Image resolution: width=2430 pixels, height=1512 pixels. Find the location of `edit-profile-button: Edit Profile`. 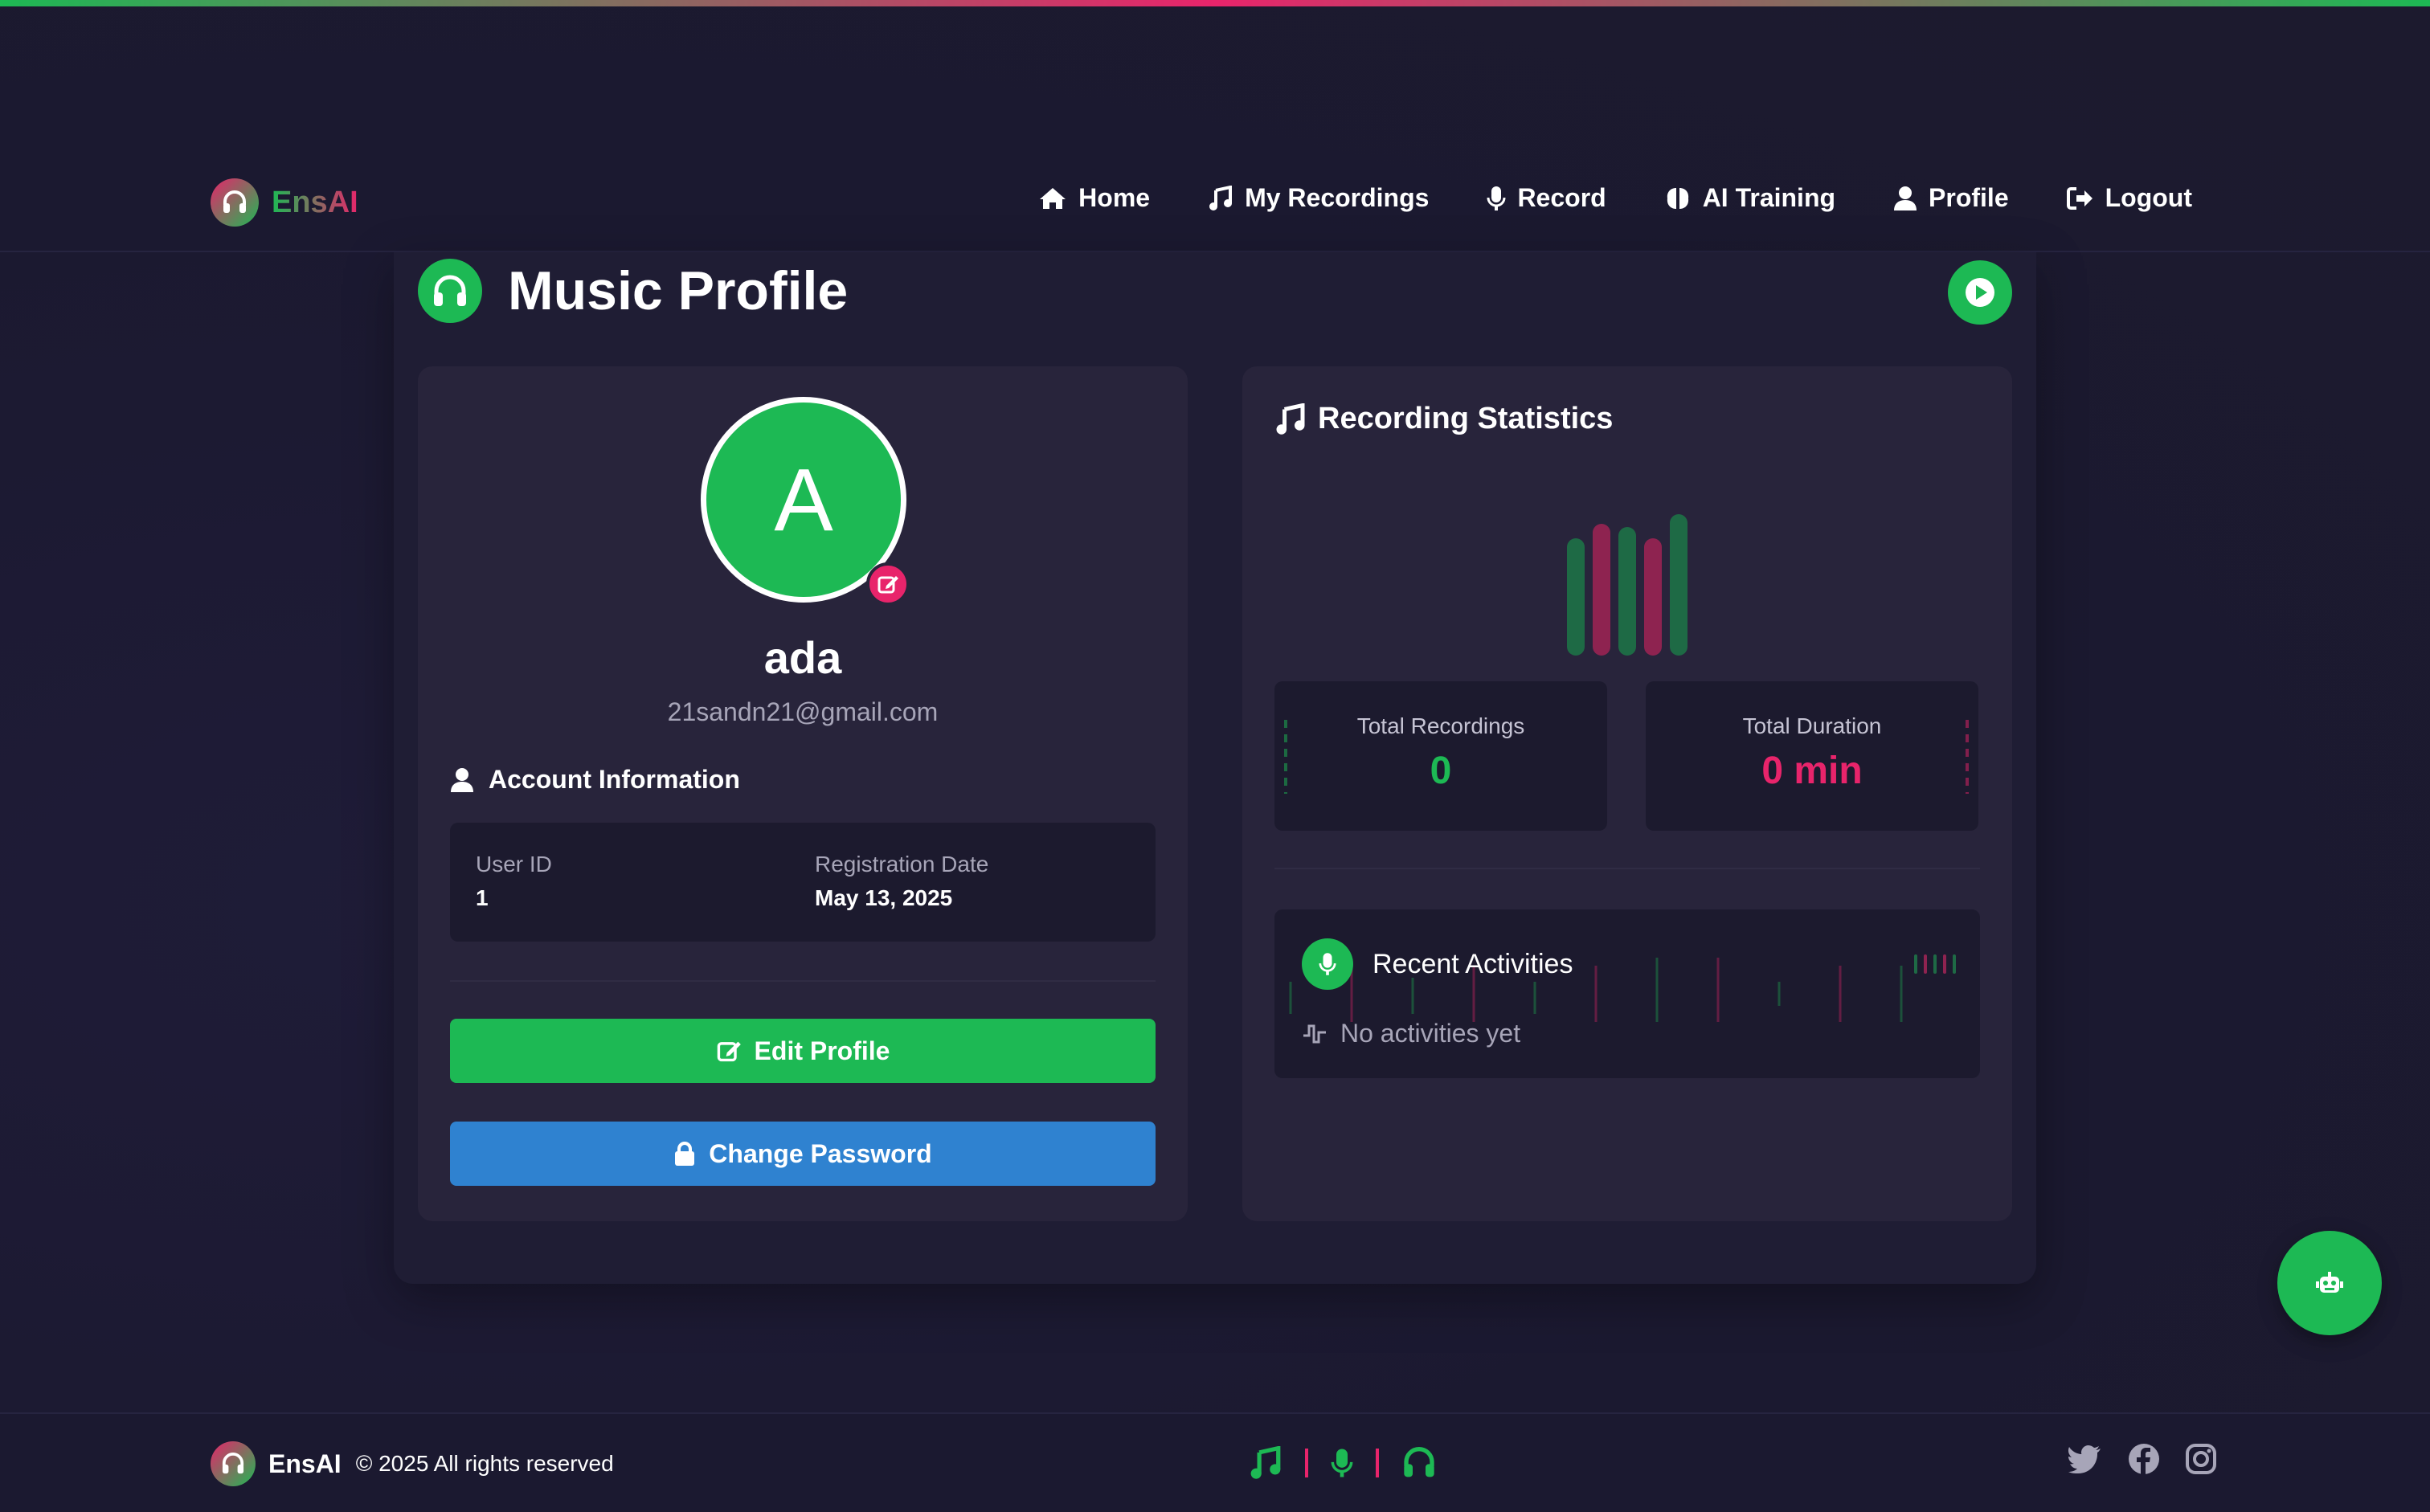

edit-profile-button: Edit Profile is located at coordinates (803, 1051).